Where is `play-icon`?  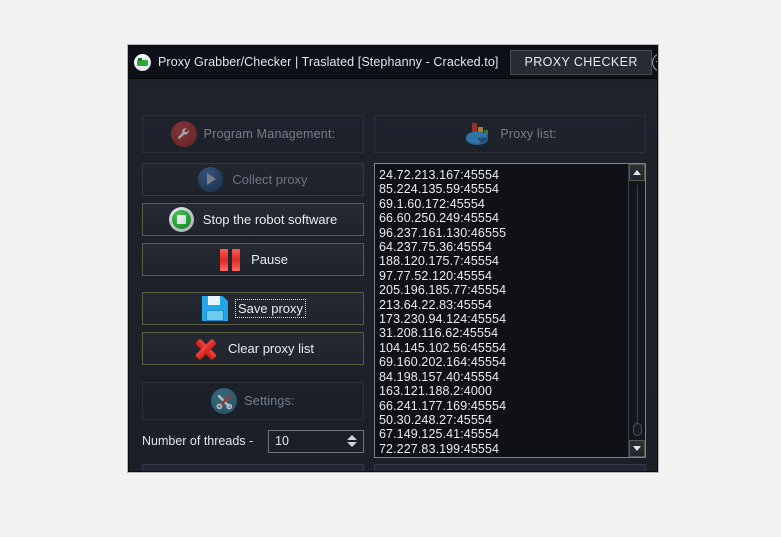 play-icon is located at coordinates (211, 179).